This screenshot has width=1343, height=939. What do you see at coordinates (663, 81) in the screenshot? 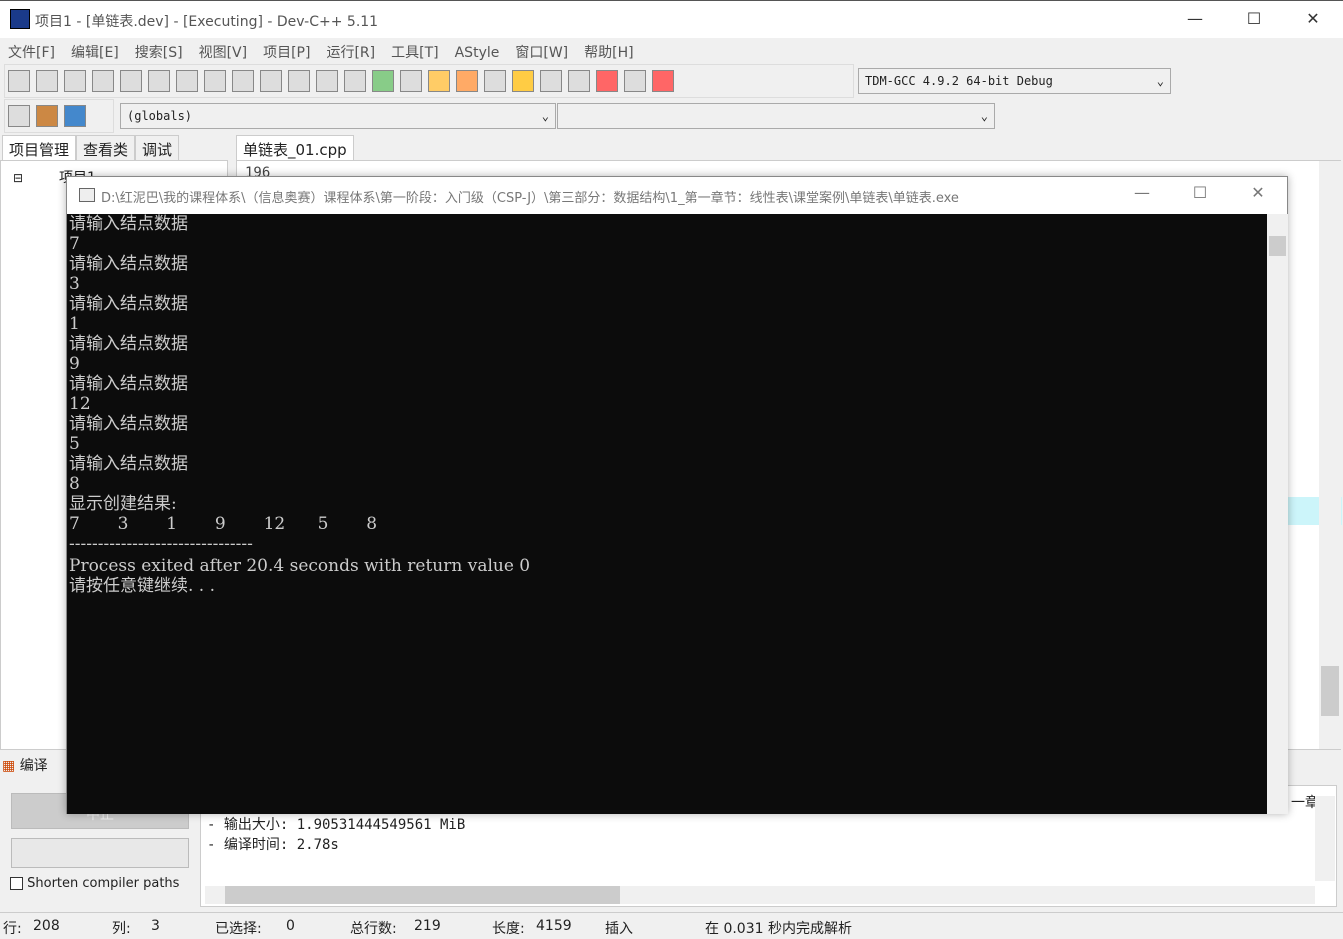
I see `delete-profile-icon` at bounding box center [663, 81].